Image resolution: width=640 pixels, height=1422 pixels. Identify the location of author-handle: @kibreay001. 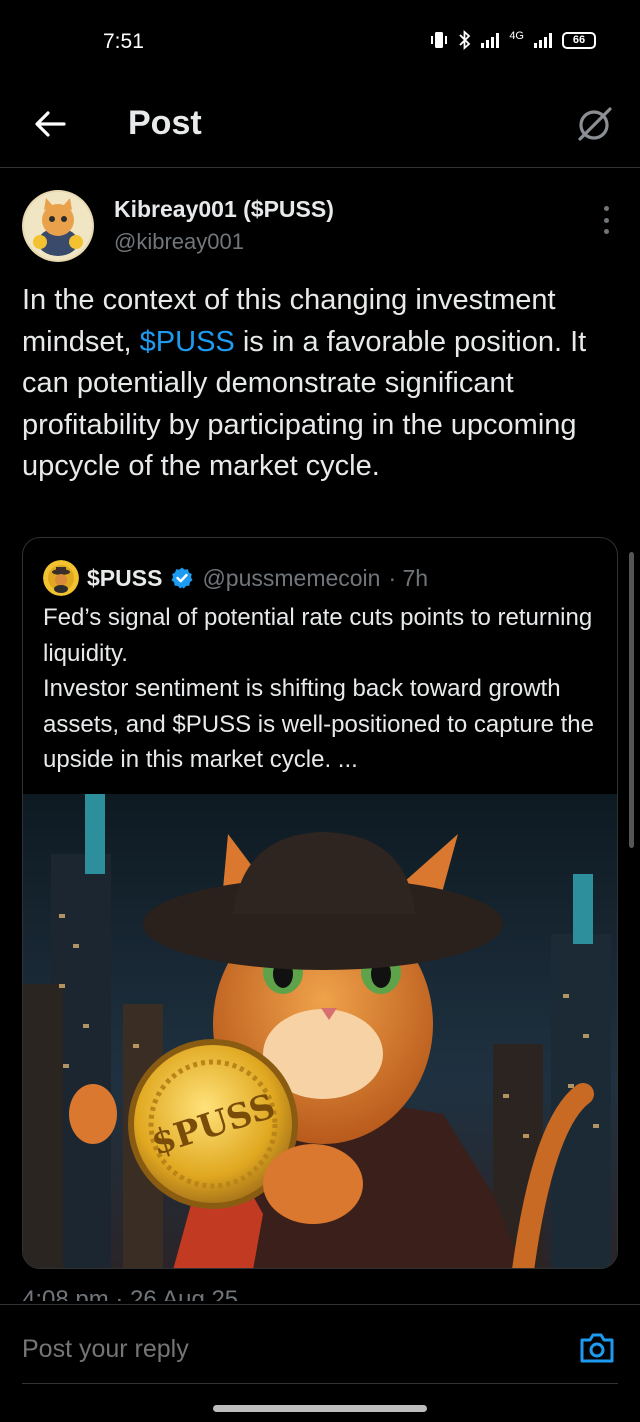
(179, 242).